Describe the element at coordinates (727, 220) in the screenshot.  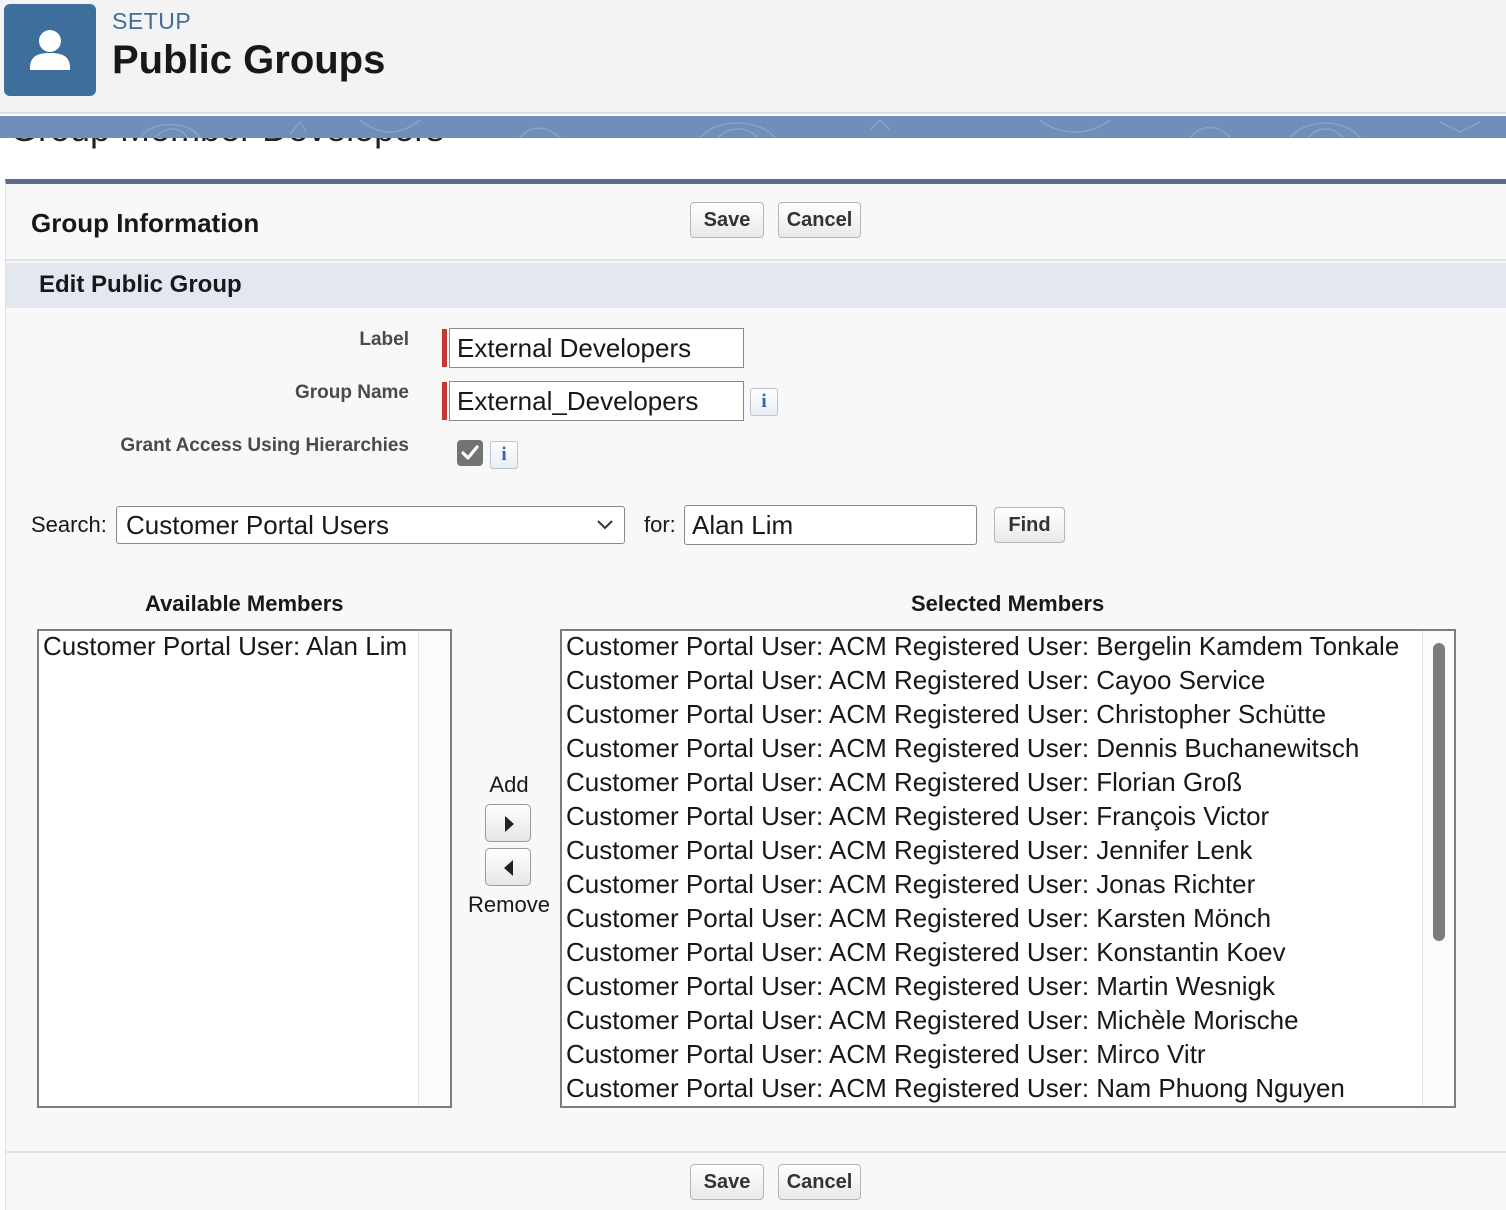
I see `save-button-top: Save` at that location.